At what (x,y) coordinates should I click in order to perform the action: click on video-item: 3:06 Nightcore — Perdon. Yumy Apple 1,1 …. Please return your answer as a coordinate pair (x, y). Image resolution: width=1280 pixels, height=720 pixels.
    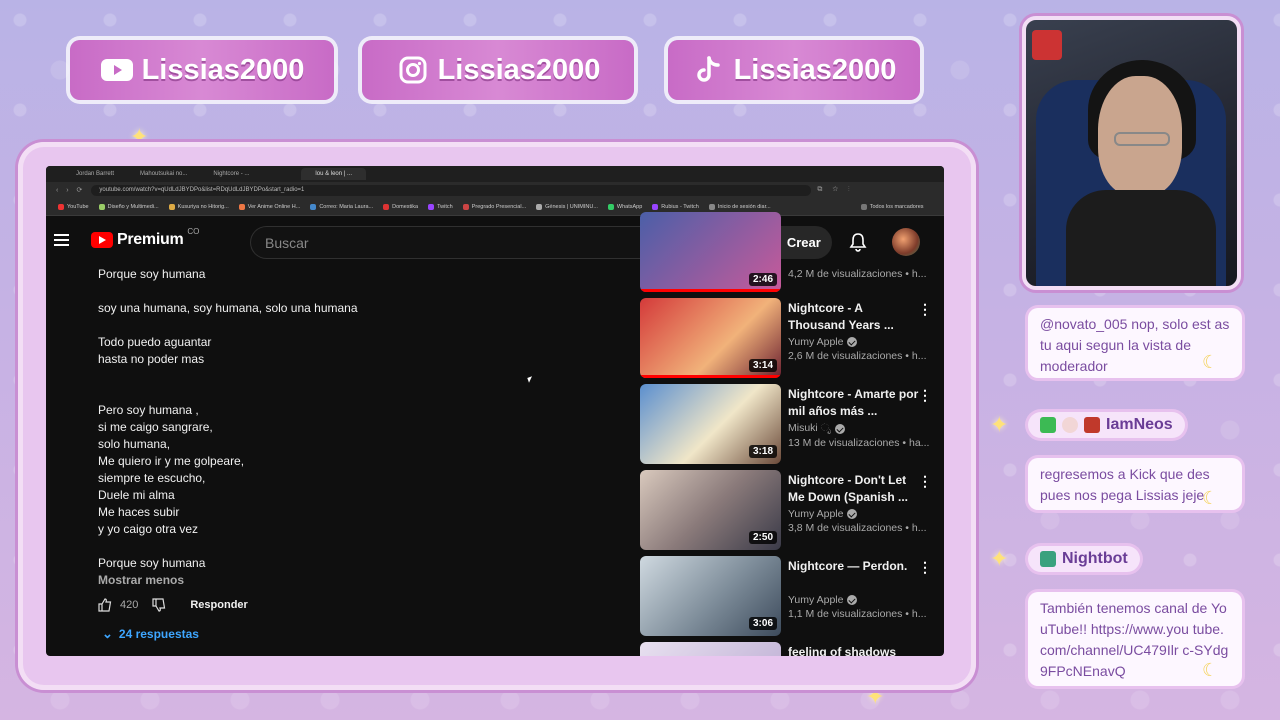
    Looking at the image, I should click on (786, 599).